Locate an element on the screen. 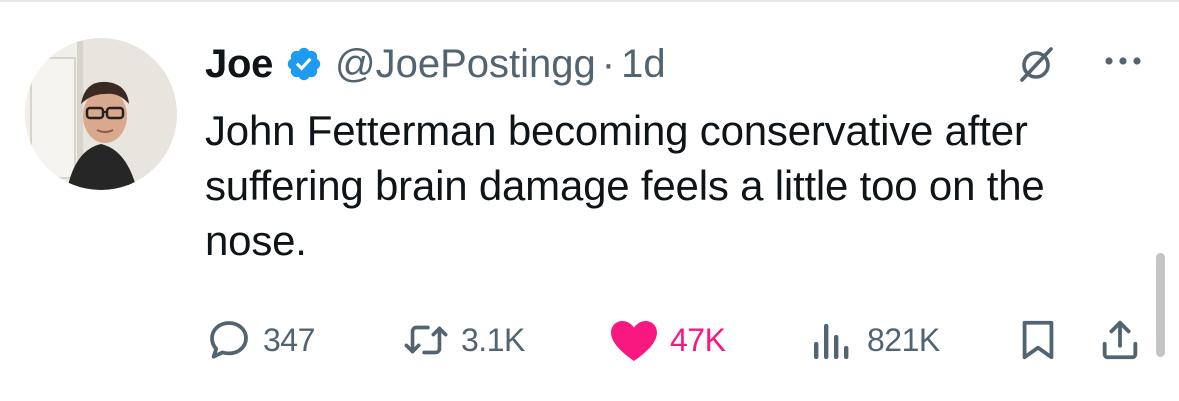 This screenshot has height=401, width=1179. author-name: Joe is located at coordinates (239, 64).